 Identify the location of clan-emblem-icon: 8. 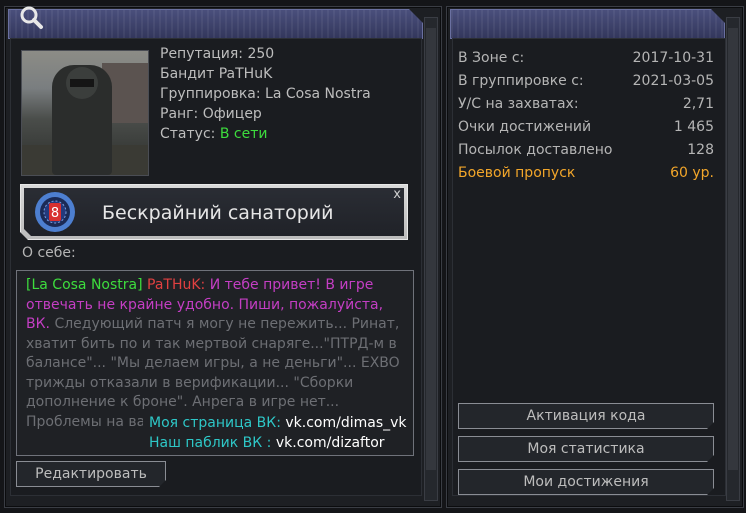
(55, 212).